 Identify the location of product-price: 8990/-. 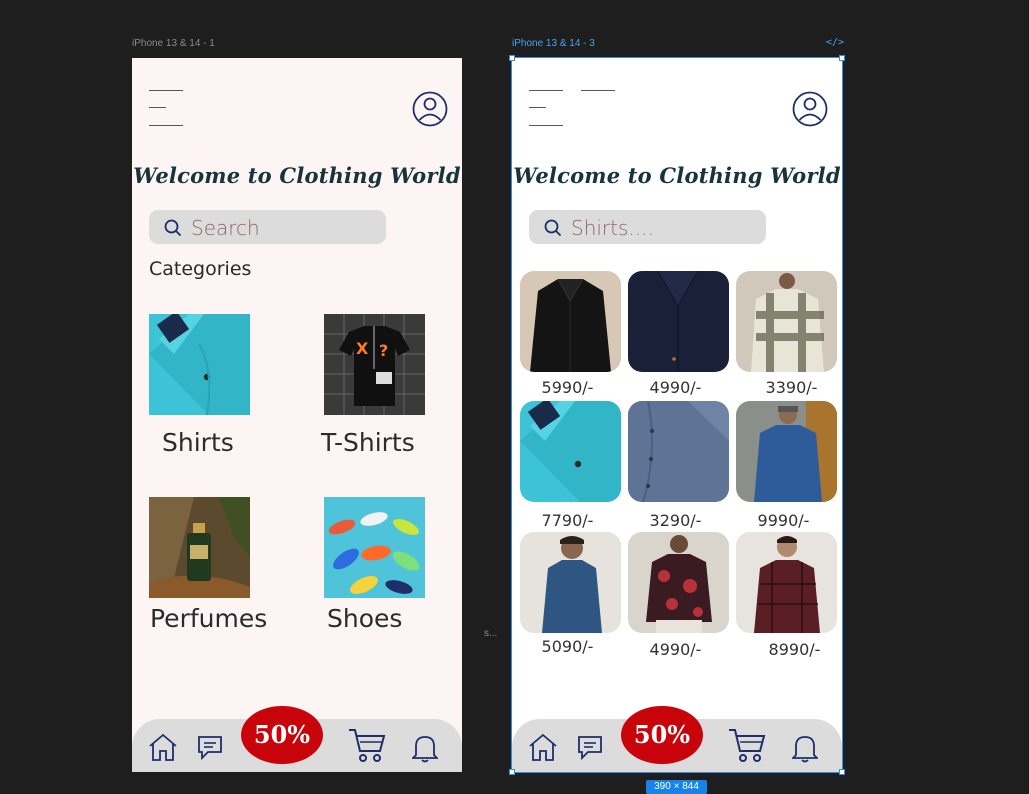
(794, 649).